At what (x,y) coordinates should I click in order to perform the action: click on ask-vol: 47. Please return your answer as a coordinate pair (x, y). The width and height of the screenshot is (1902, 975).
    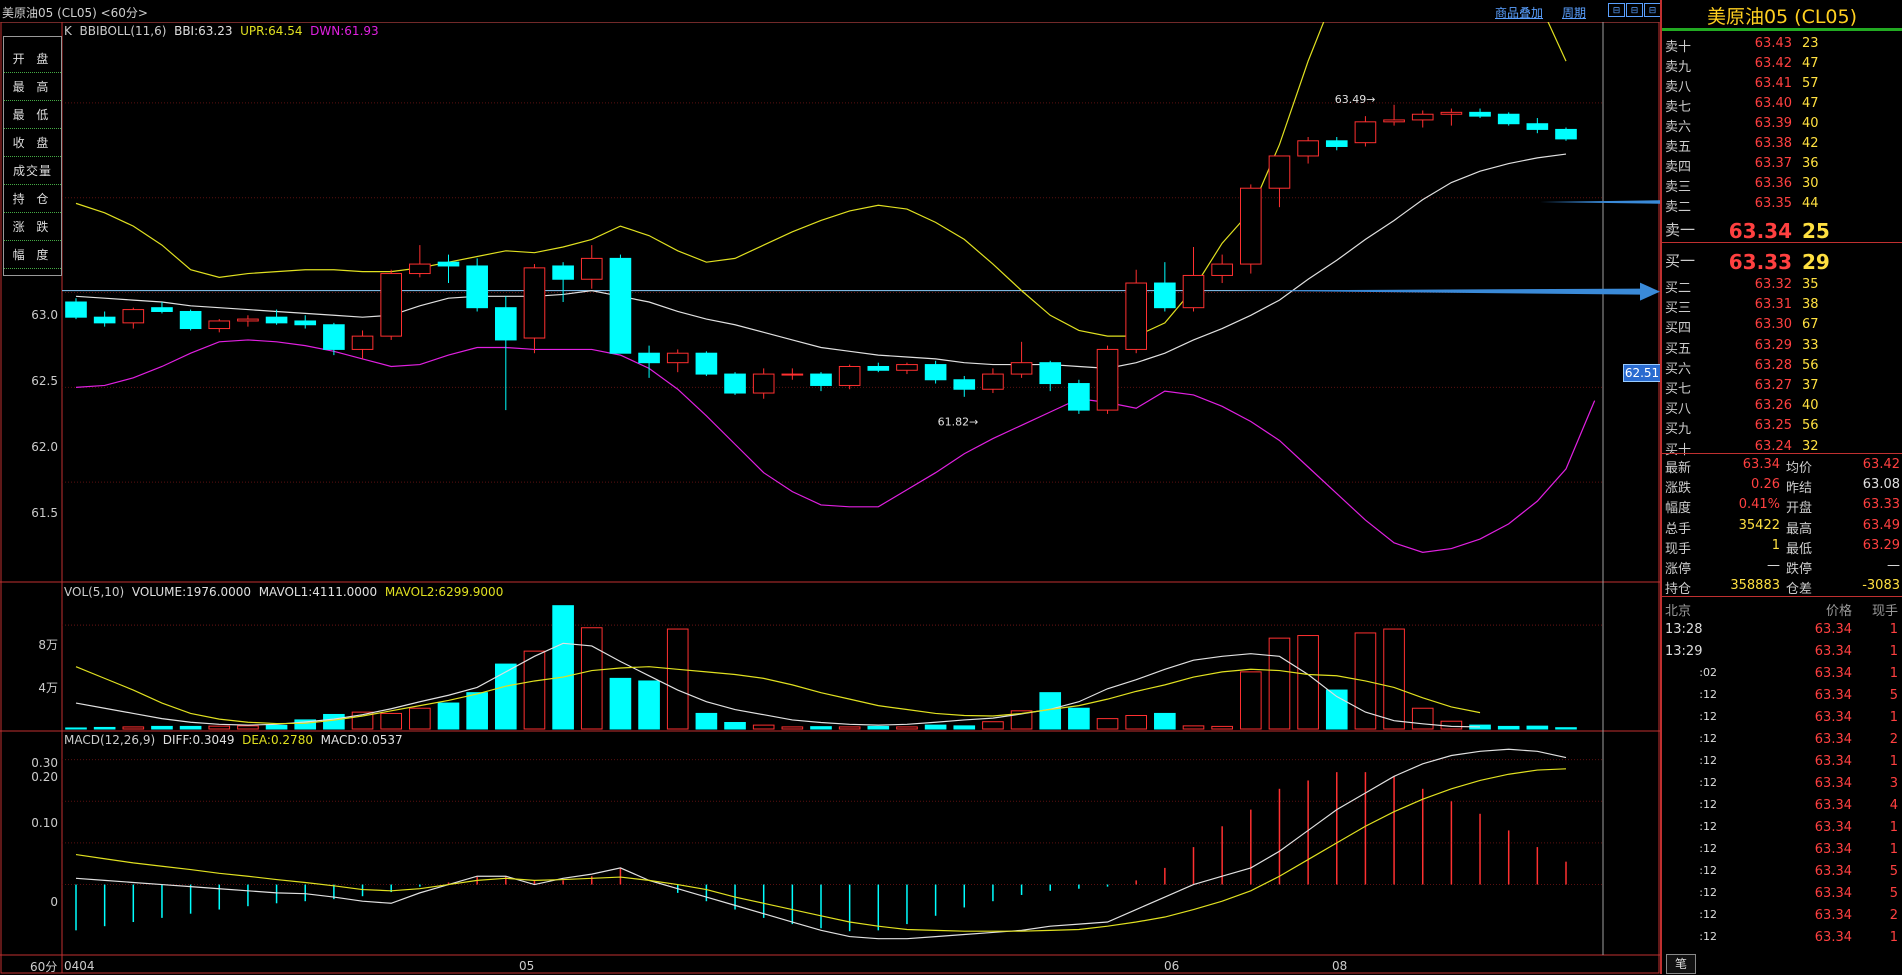
    Looking at the image, I should click on (1810, 103).